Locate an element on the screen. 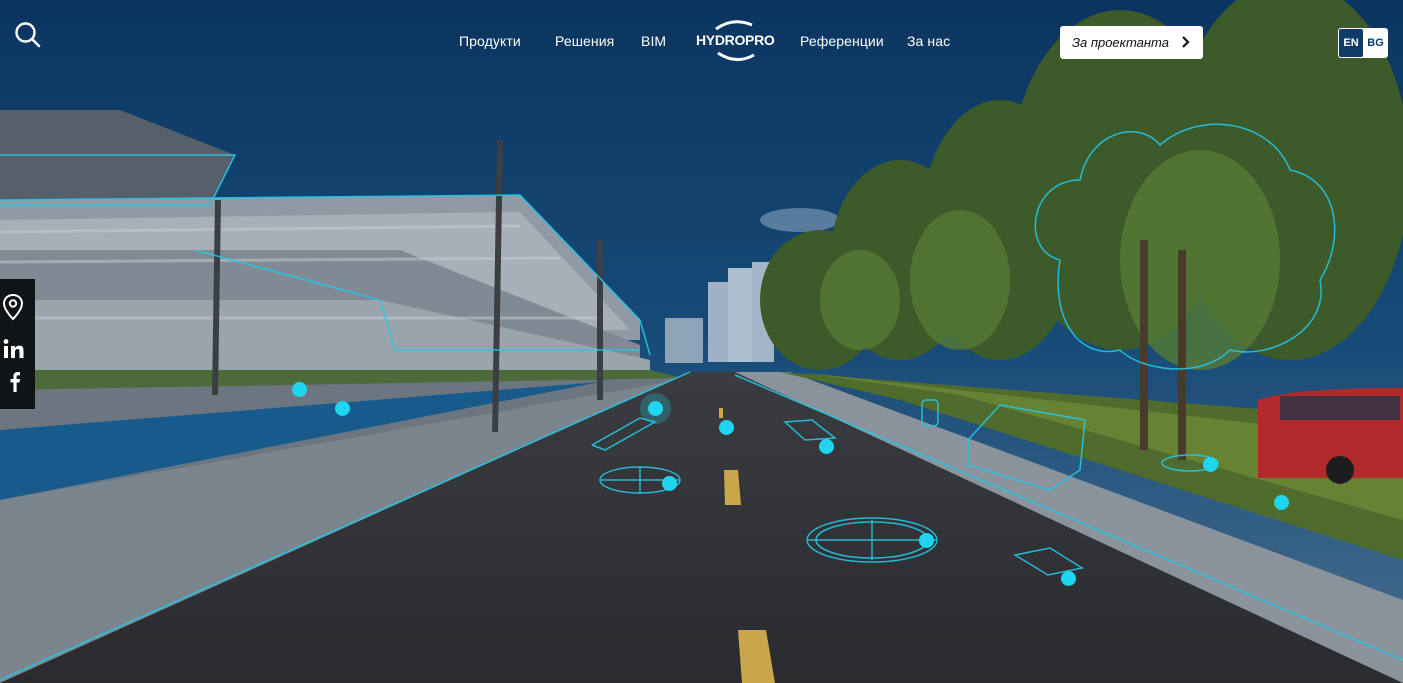 This screenshot has width=1403, height=683. hotspot-manhole-small is located at coordinates (669, 483).